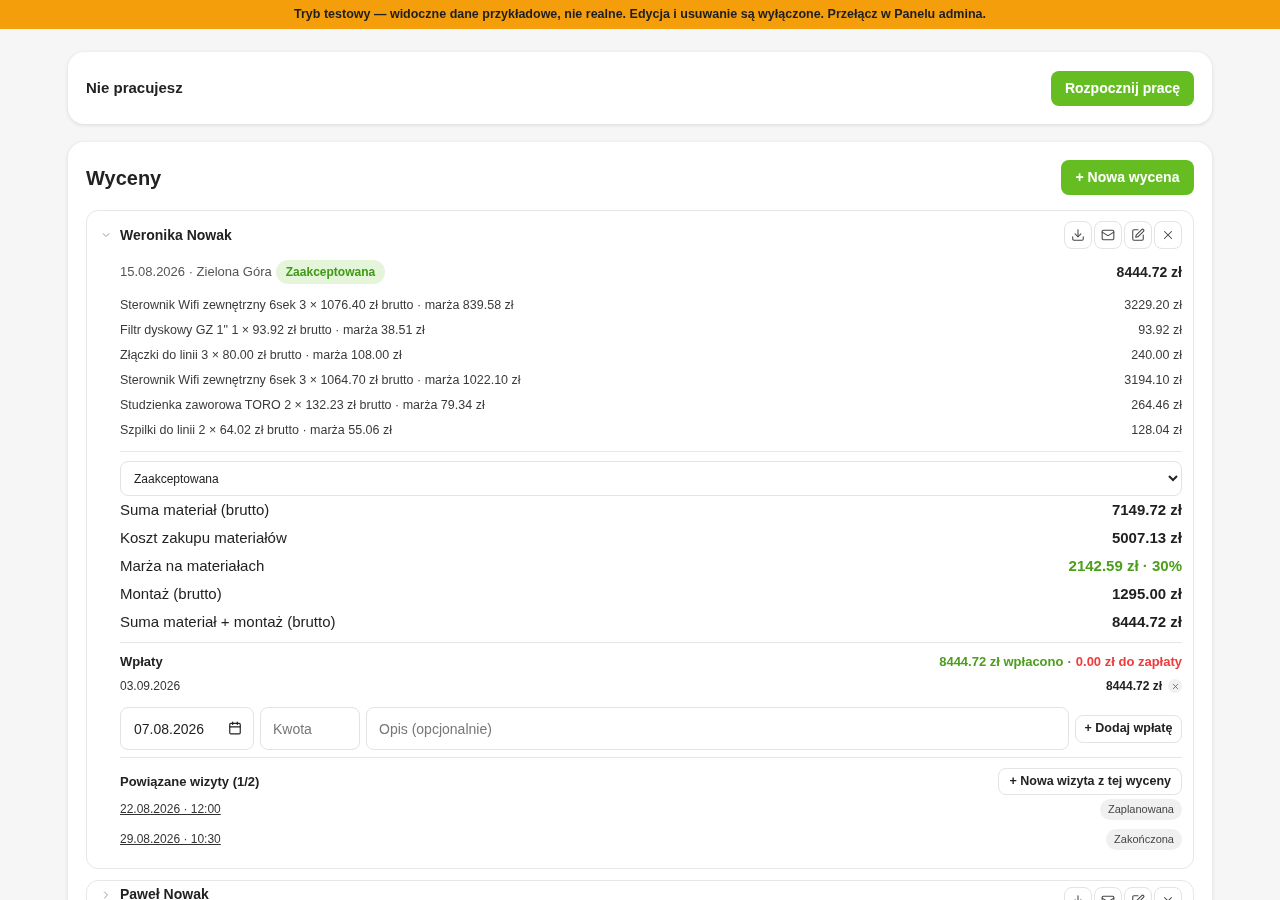 The width and height of the screenshot is (1280, 900). What do you see at coordinates (317, 306) in the screenshot?
I see `item-description: Sterownik Wifi zewnętrzny 6sek 3 × 1076.40 zł brutto · marża 839.58 zł` at bounding box center [317, 306].